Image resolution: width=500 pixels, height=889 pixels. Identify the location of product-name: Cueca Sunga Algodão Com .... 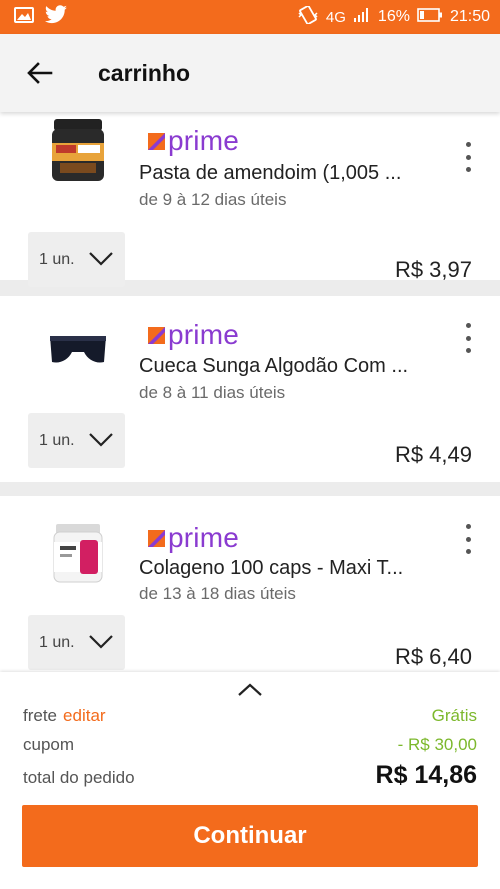
(273, 366).